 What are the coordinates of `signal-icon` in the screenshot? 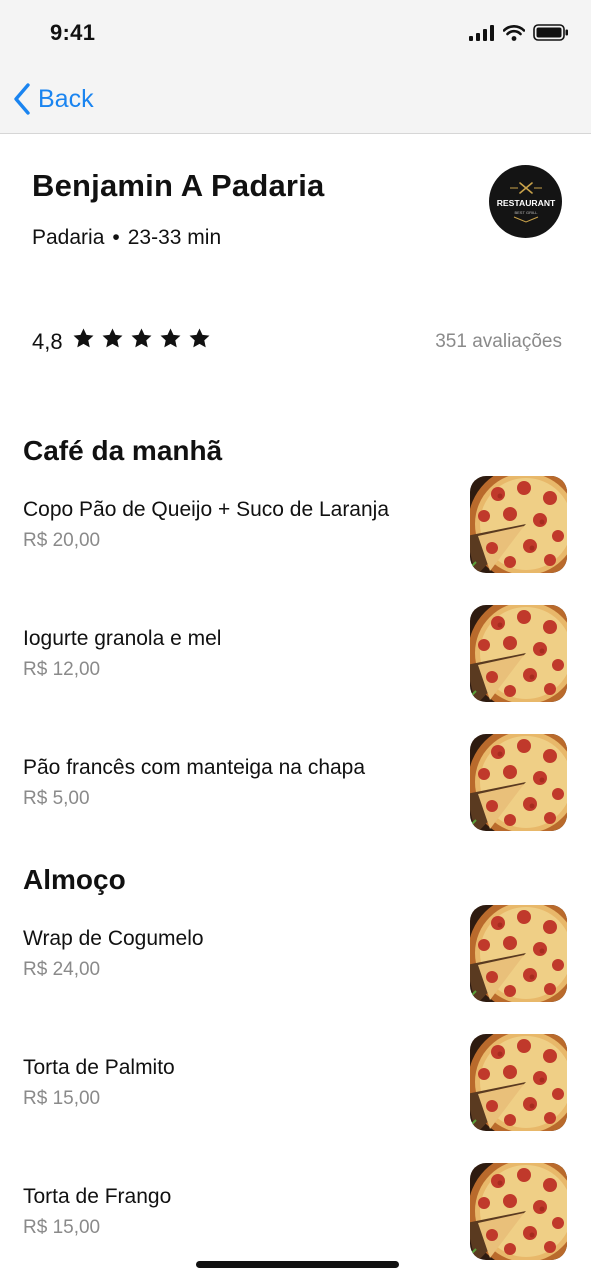 It's located at (481, 32).